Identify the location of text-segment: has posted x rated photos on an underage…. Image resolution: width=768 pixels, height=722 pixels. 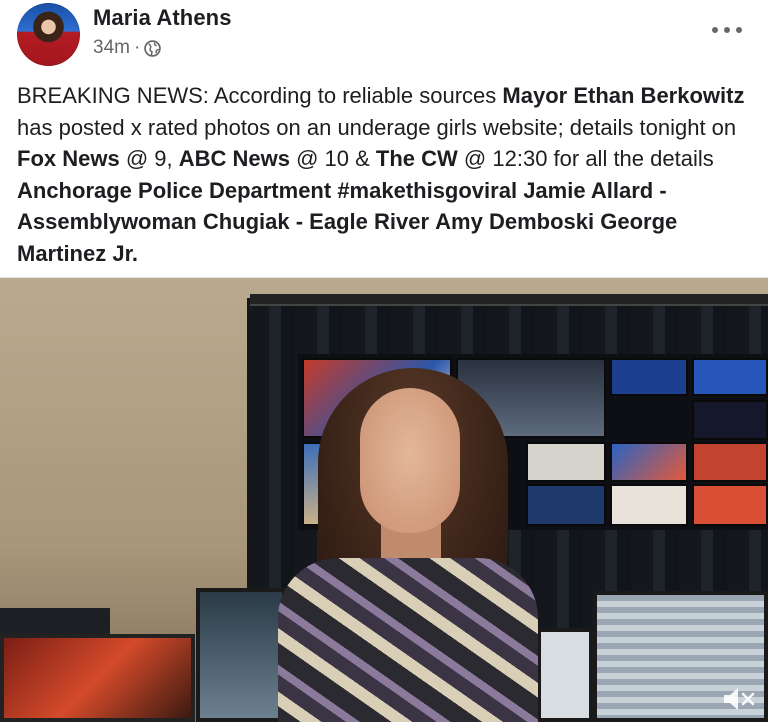
(377, 127).